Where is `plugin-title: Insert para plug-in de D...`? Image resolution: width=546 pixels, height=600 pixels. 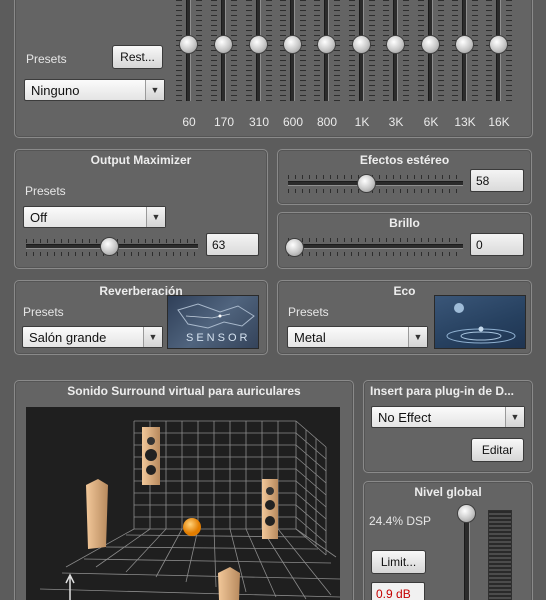 plugin-title: Insert para plug-in de D... is located at coordinates (442, 391).